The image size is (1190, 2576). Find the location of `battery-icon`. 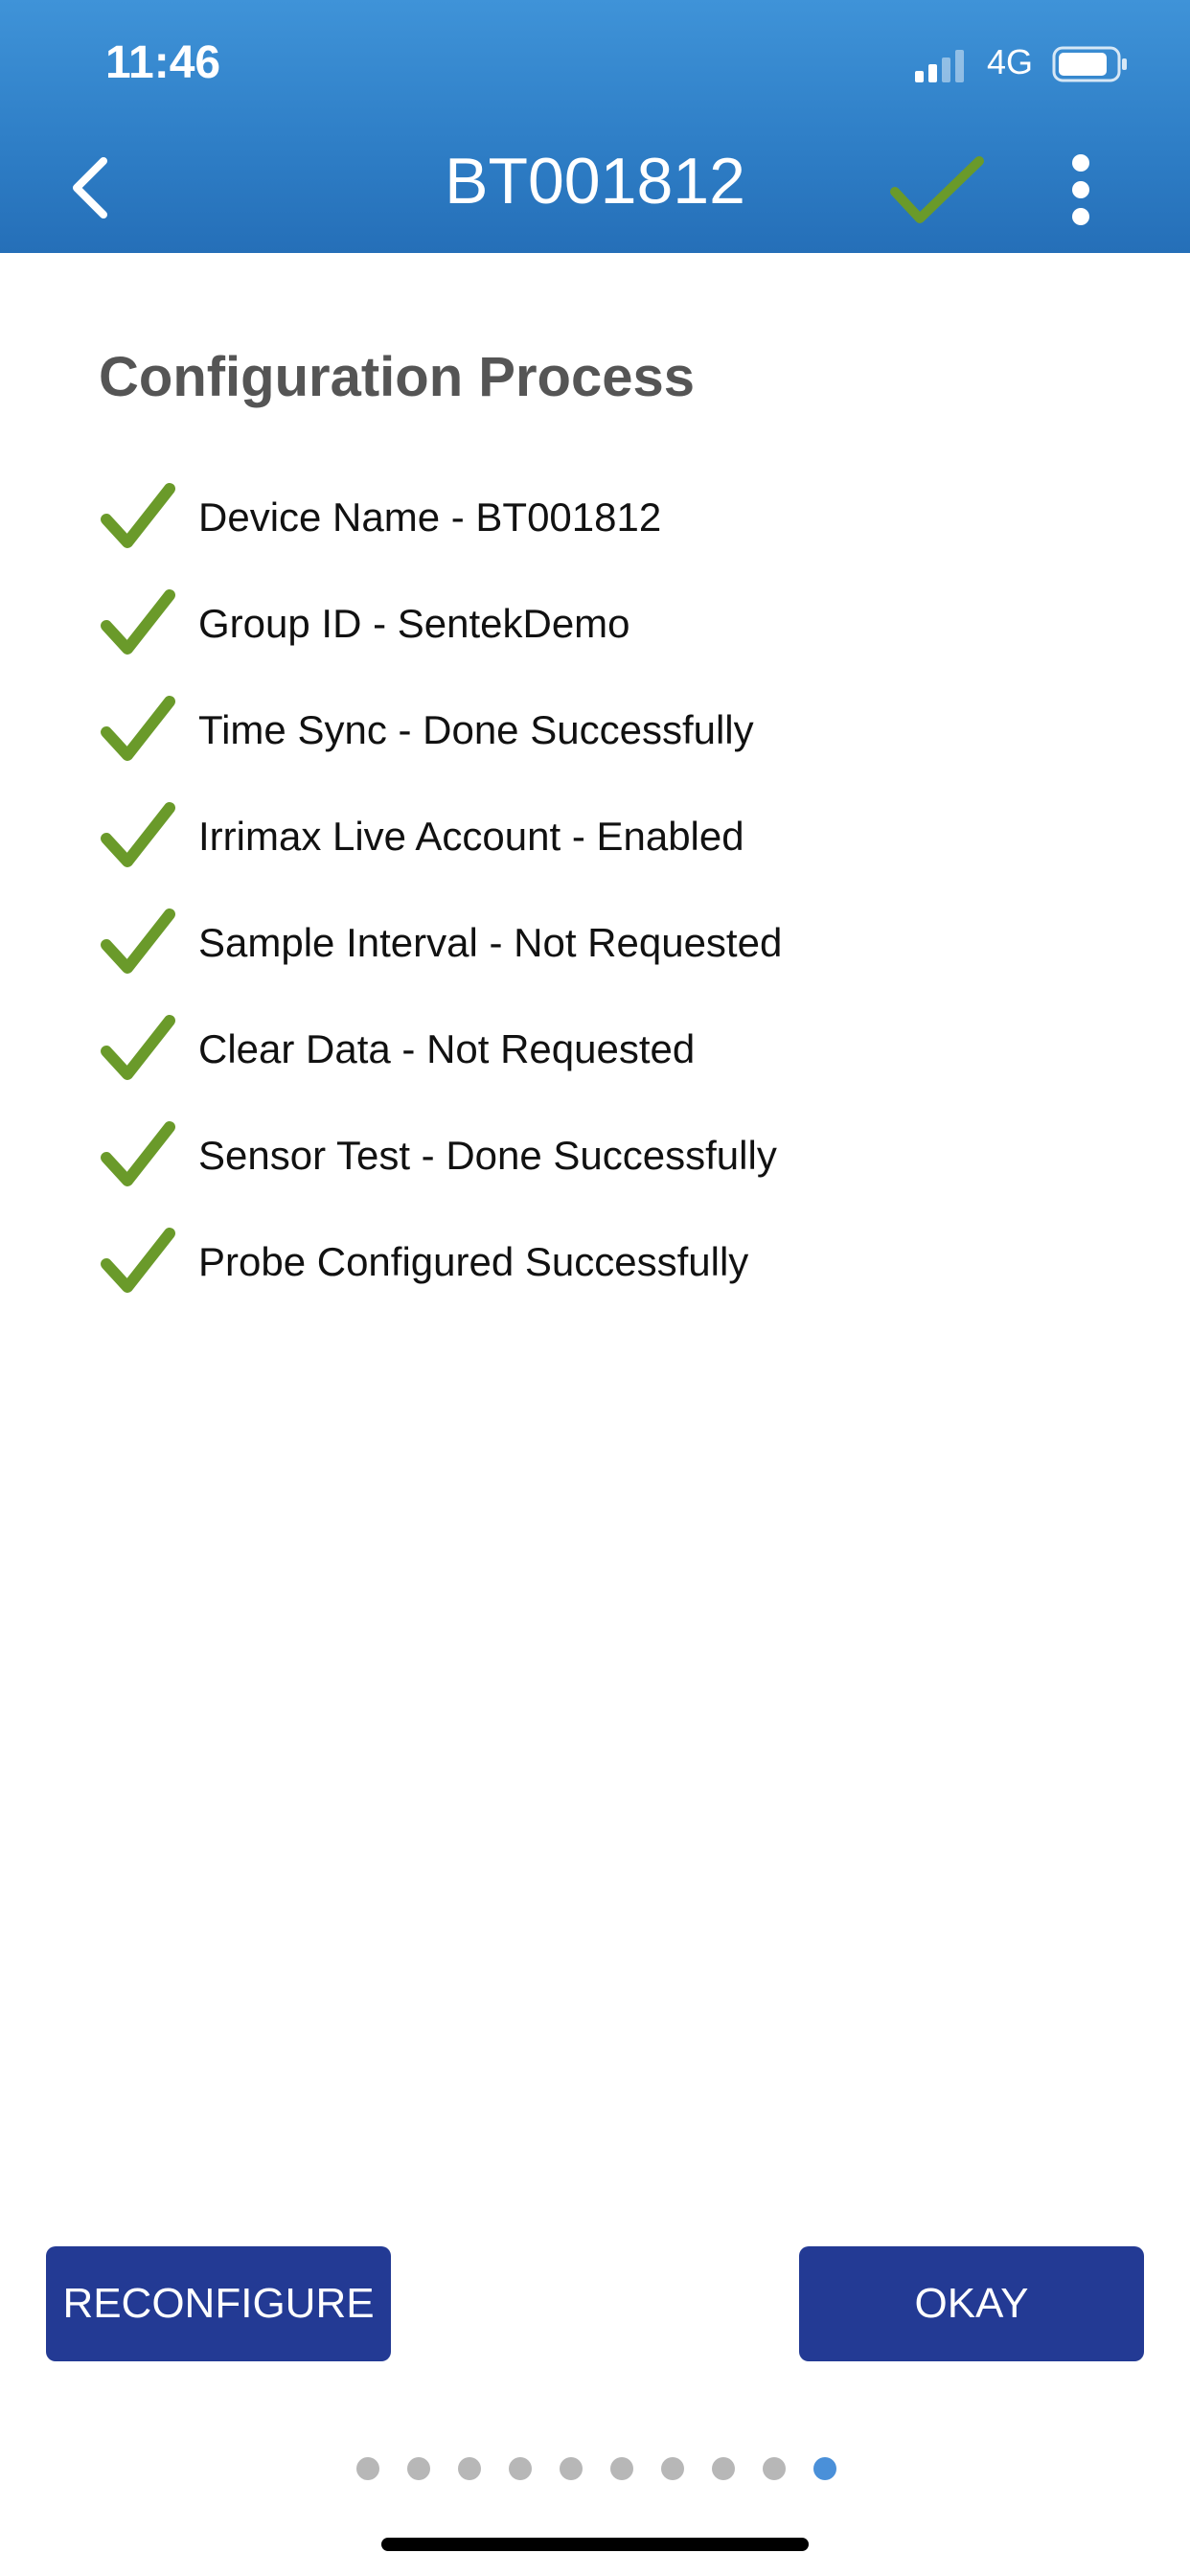

battery-icon is located at coordinates (1090, 64).